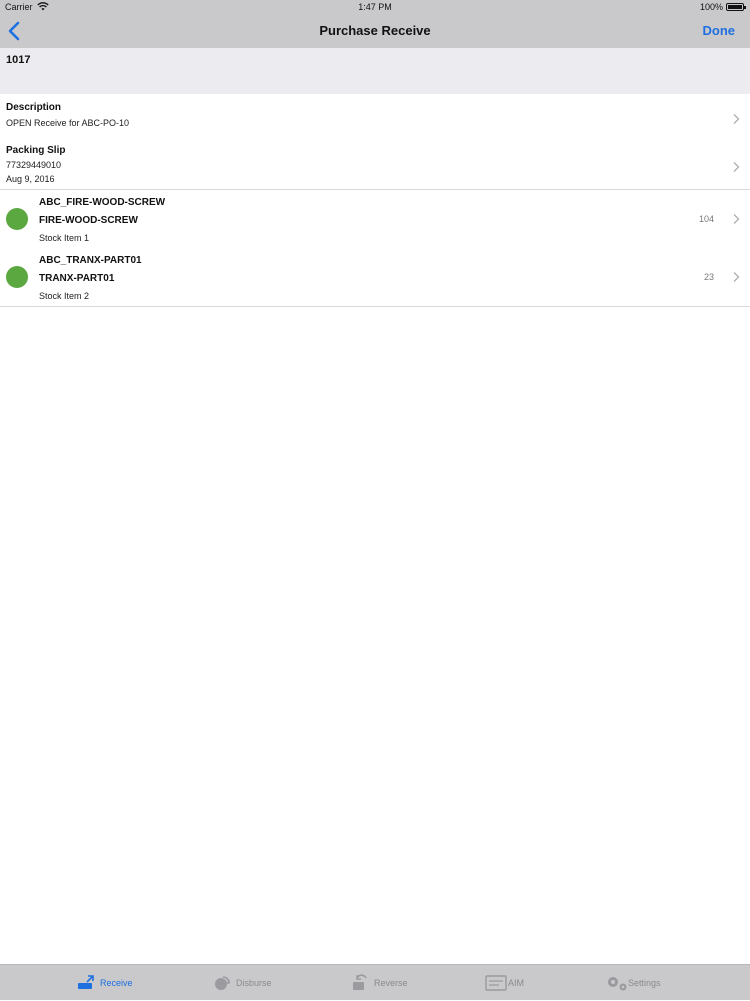 This screenshot has height=1001, width=750. I want to click on tab-bar: Receive Disburse Reverse AIM Settings, so click(375, 982).